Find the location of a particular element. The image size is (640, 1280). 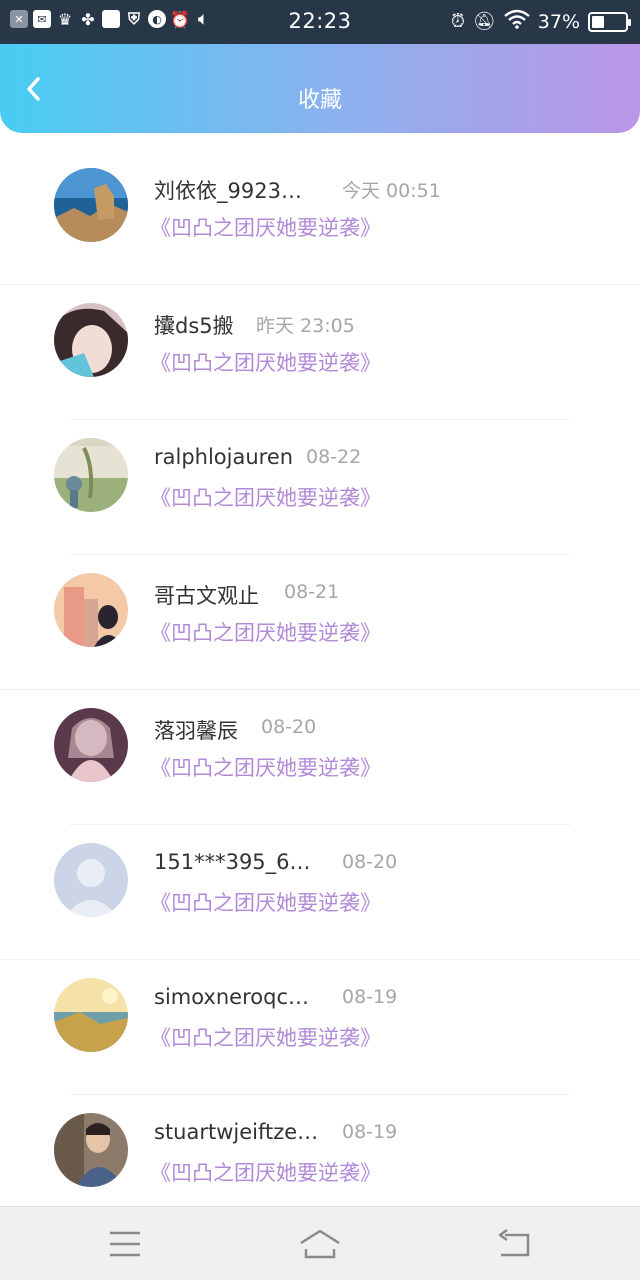

system-nav-bar is located at coordinates (320, 1243).